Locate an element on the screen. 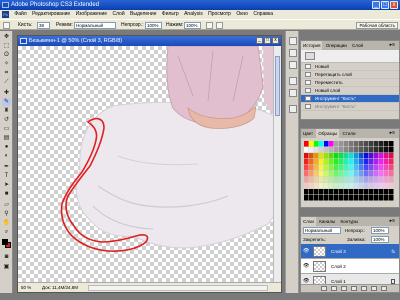  doc-maximize-button: □ is located at coordinates (267, 40).